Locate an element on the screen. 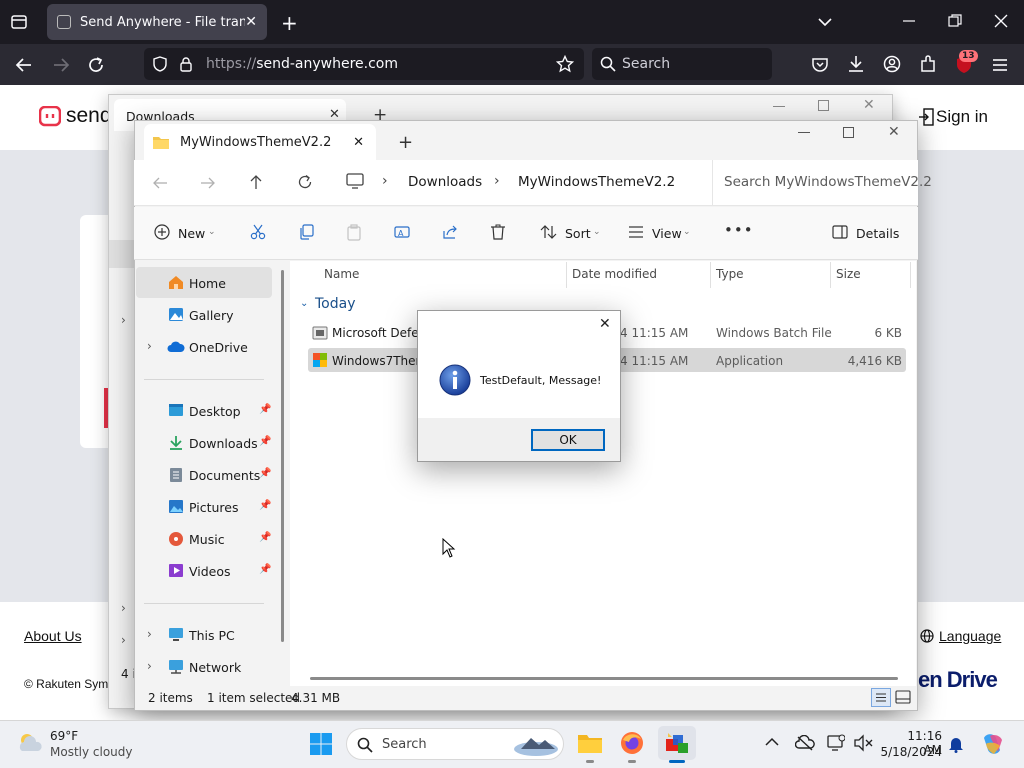  breadcrumb-chevron-icon: › is located at coordinates (385, 181).